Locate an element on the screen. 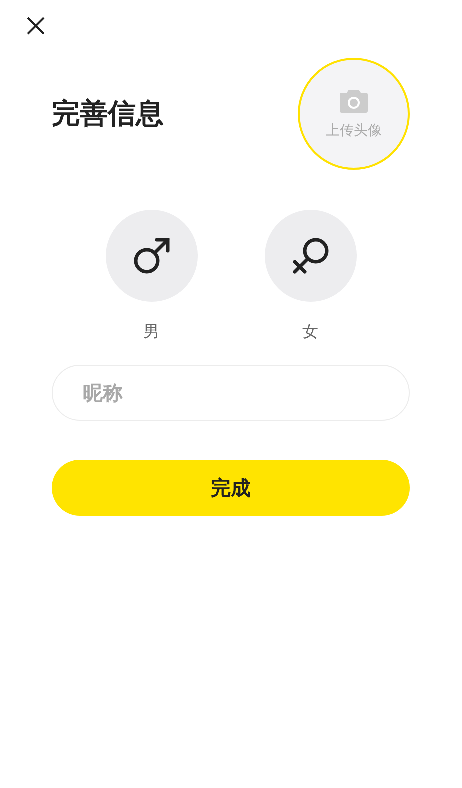 This screenshot has width=462, height=788. gender-label: 男 is located at coordinates (152, 332).